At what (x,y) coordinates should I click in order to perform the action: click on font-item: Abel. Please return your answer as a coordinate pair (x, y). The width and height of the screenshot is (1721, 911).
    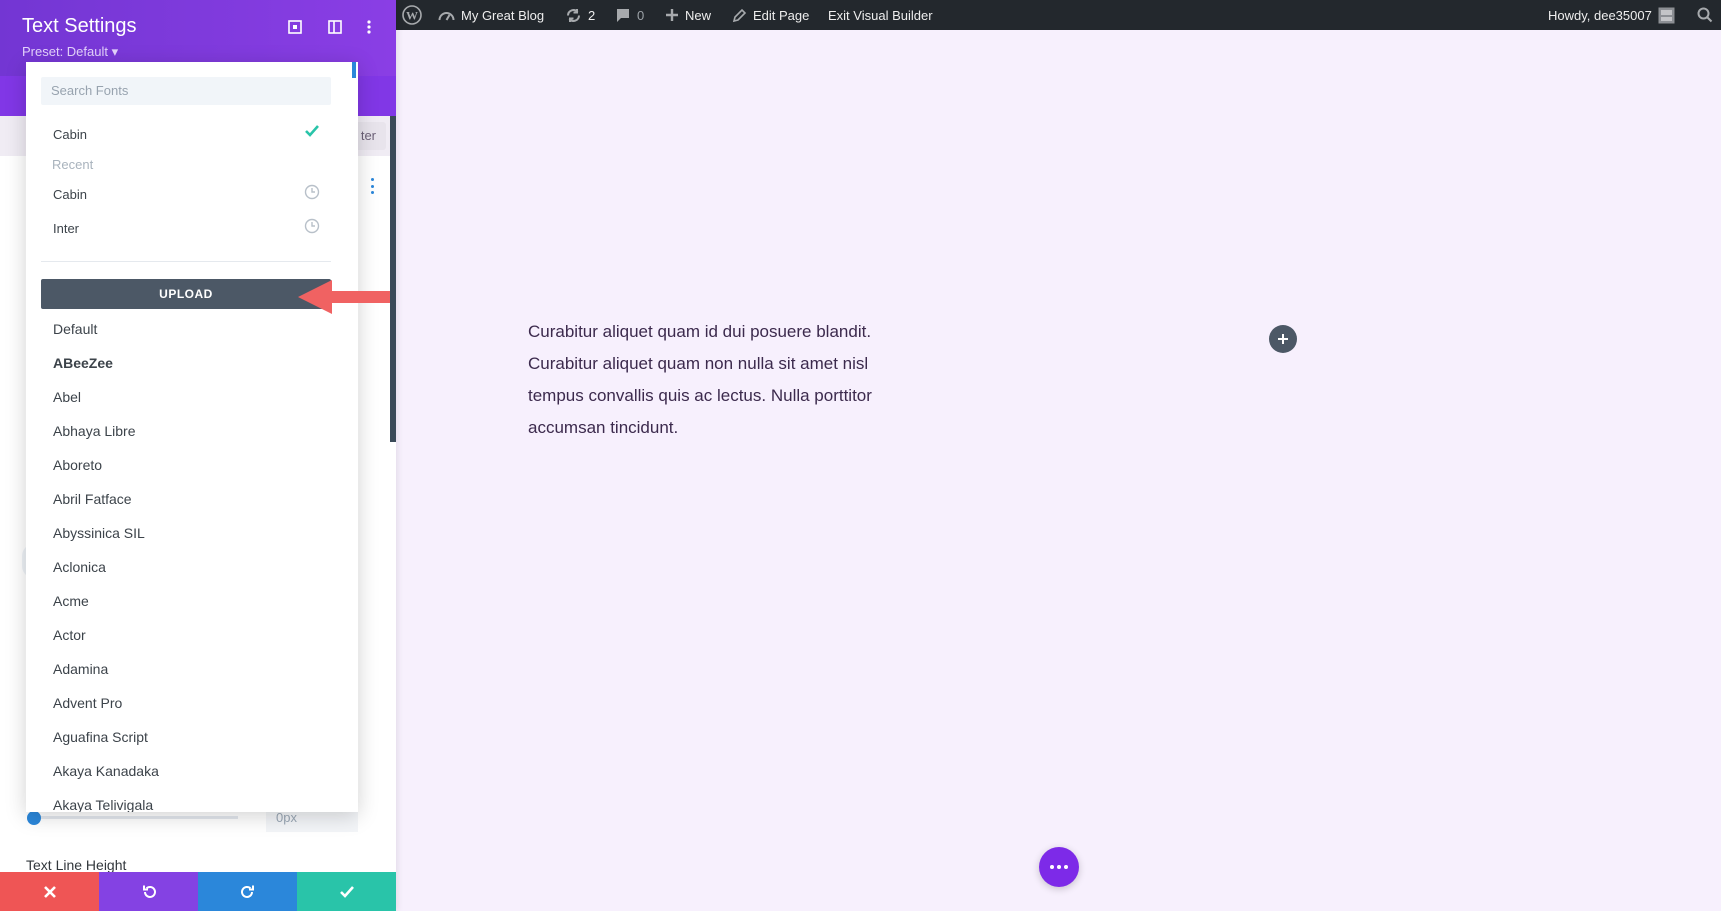
    Looking at the image, I should click on (192, 397).